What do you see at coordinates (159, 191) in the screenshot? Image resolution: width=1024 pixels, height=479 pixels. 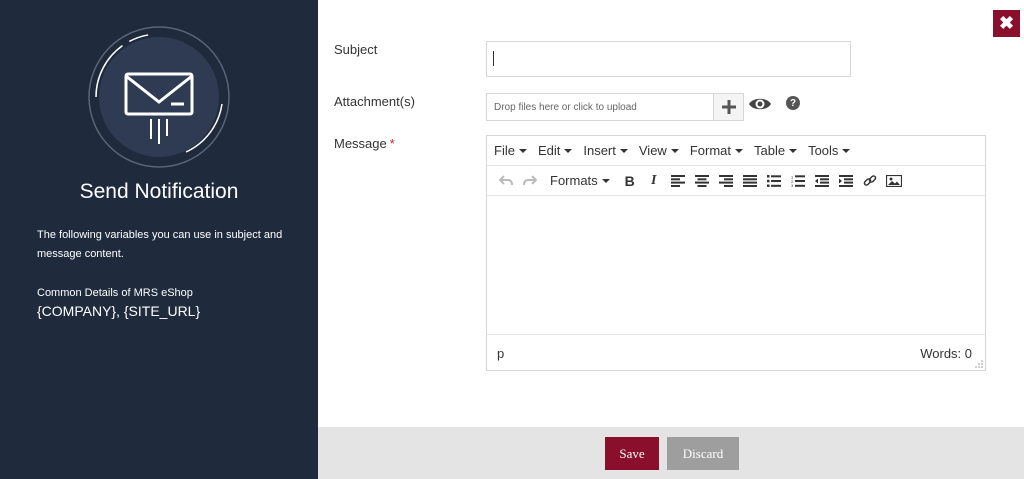 I see `sidebar-title: Send Notification` at bounding box center [159, 191].